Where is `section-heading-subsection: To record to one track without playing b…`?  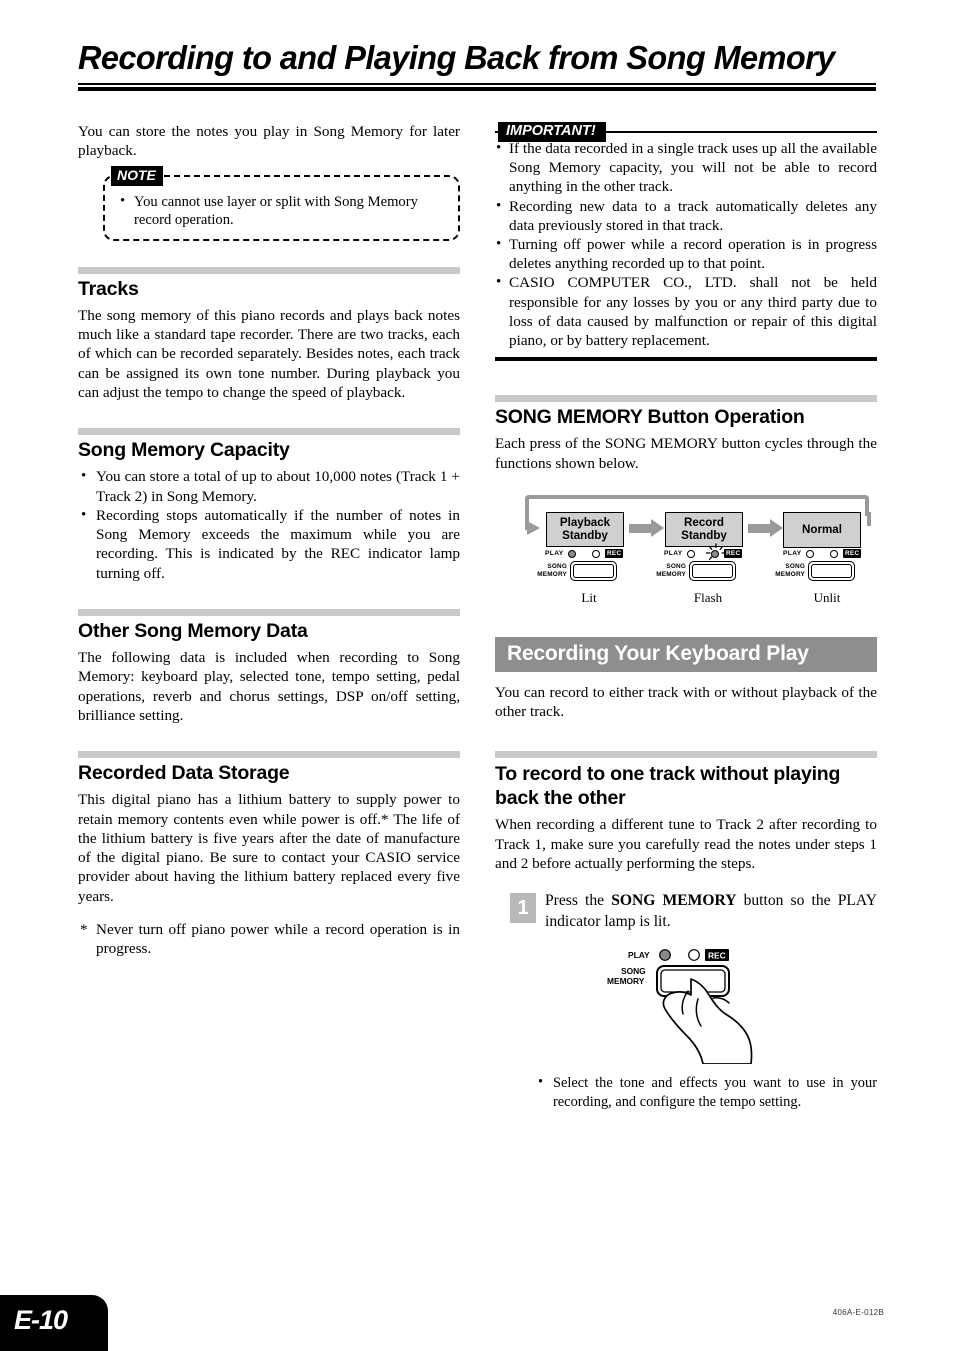 section-heading-subsection: To record to one track without playing b… is located at coordinates (686, 786).